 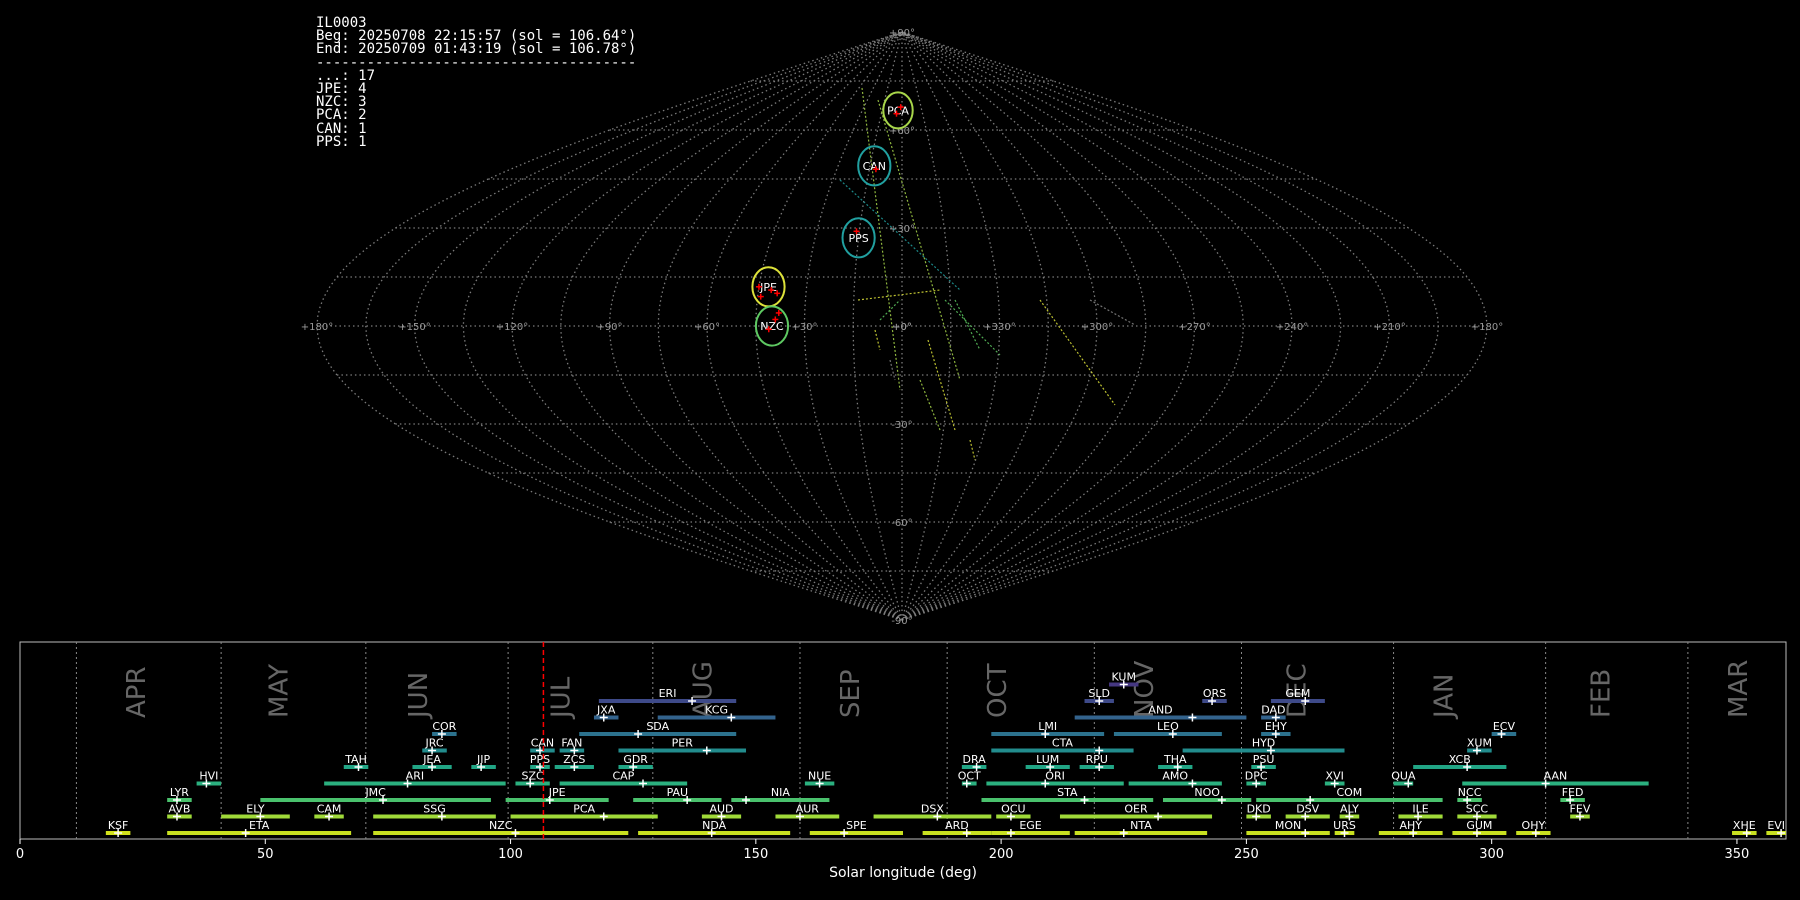 I want to click on shower-name: AHY, so click(x=1410, y=825).